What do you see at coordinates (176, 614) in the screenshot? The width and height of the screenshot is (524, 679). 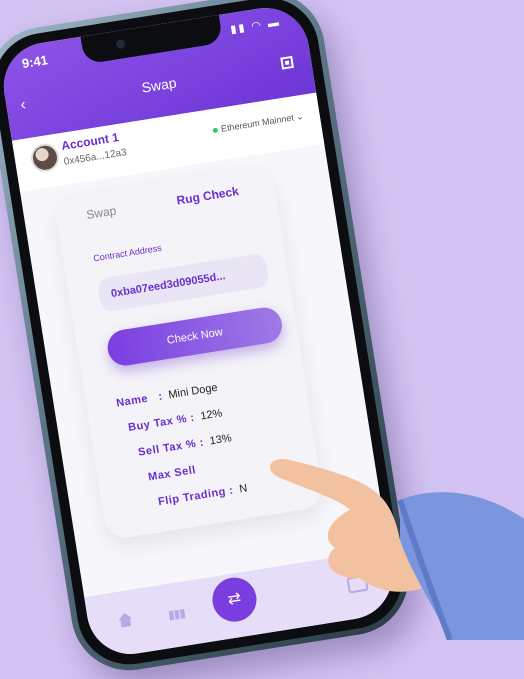 I see `chart-icon: ▮▮▮` at bounding box center [176, 614].